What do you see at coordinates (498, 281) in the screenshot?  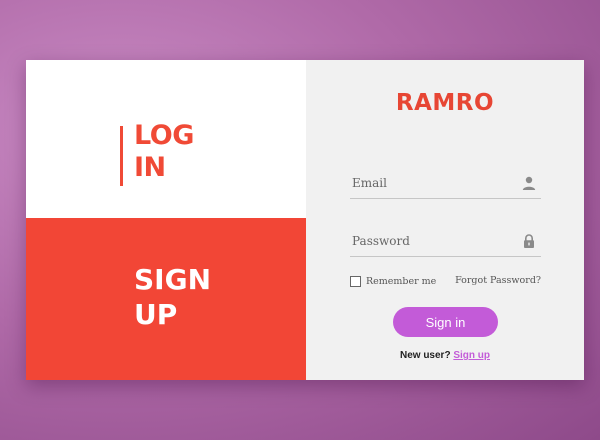 I see `forgot-password-link: Forgot Password?` at bounding box center [498, 281].